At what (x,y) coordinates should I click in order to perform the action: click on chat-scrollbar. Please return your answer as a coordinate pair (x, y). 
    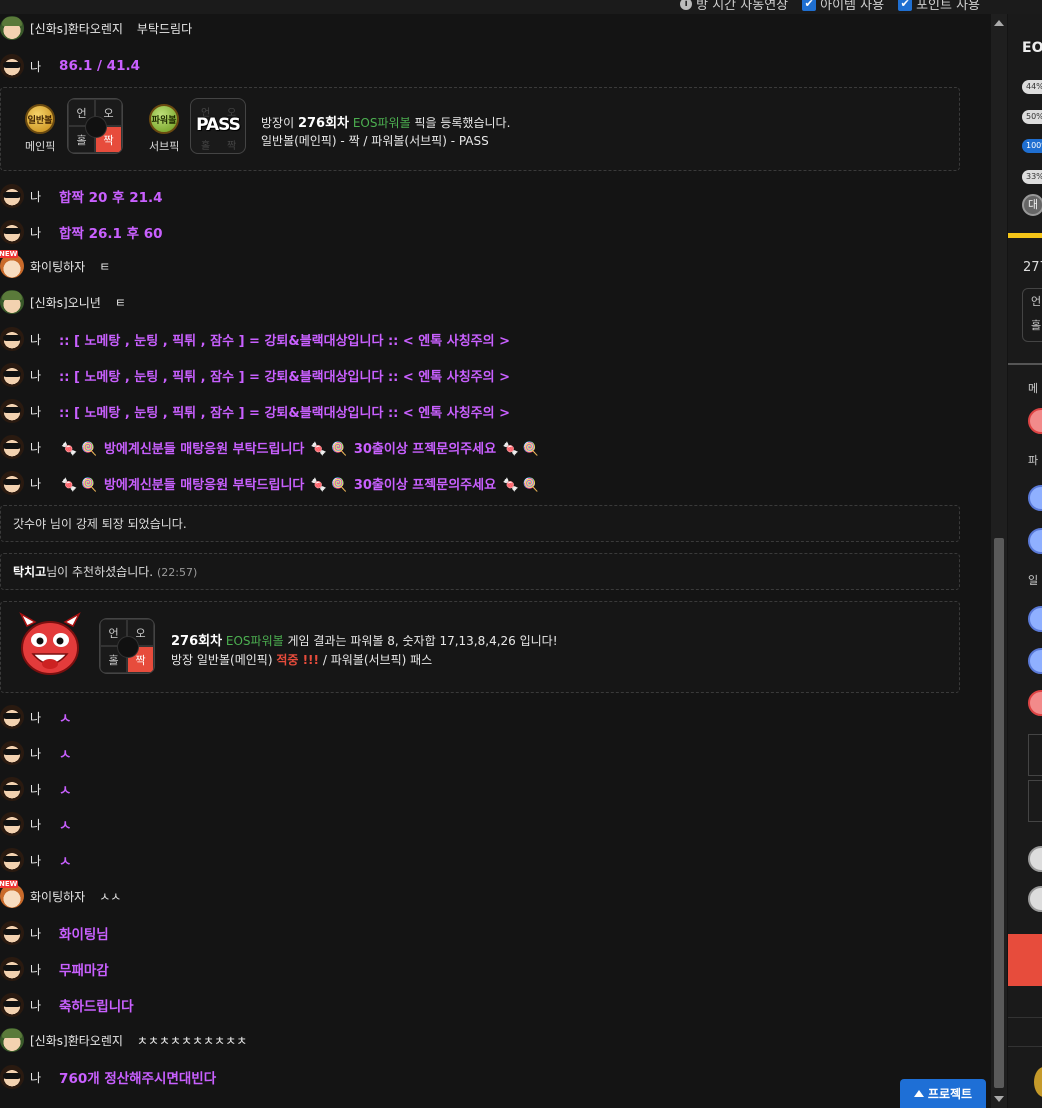
    Looking at the image, I should click on (999, 561).